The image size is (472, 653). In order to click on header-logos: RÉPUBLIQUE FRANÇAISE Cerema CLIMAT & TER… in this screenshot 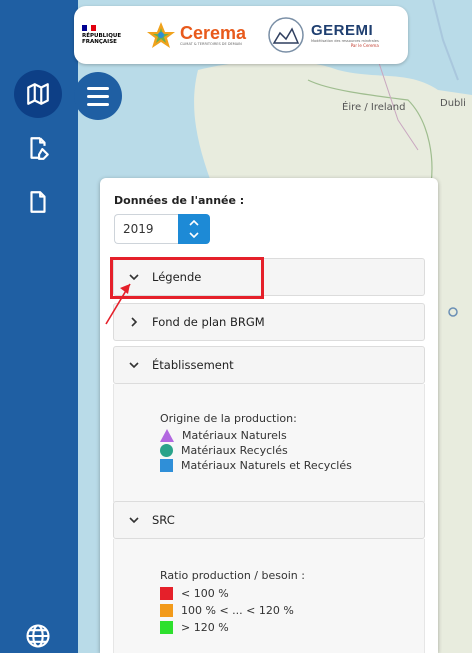, I will do `click(241, 35)`.